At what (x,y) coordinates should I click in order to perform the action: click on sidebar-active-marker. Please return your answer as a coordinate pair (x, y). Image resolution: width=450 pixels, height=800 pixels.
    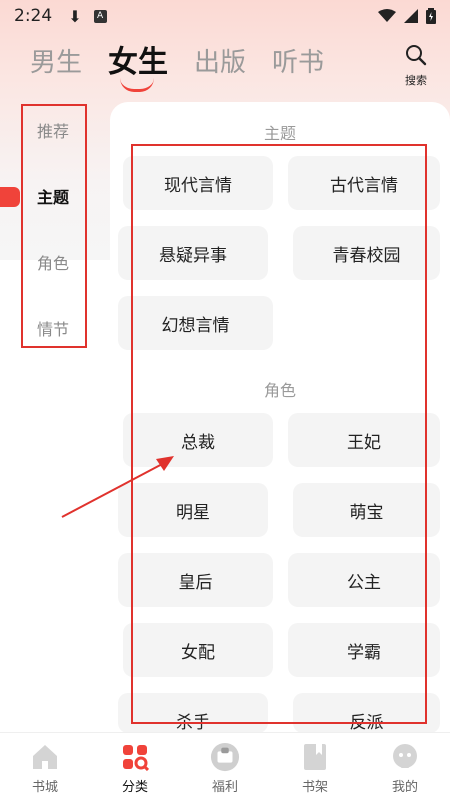
    Looking at the image, I should click on (10, 197).